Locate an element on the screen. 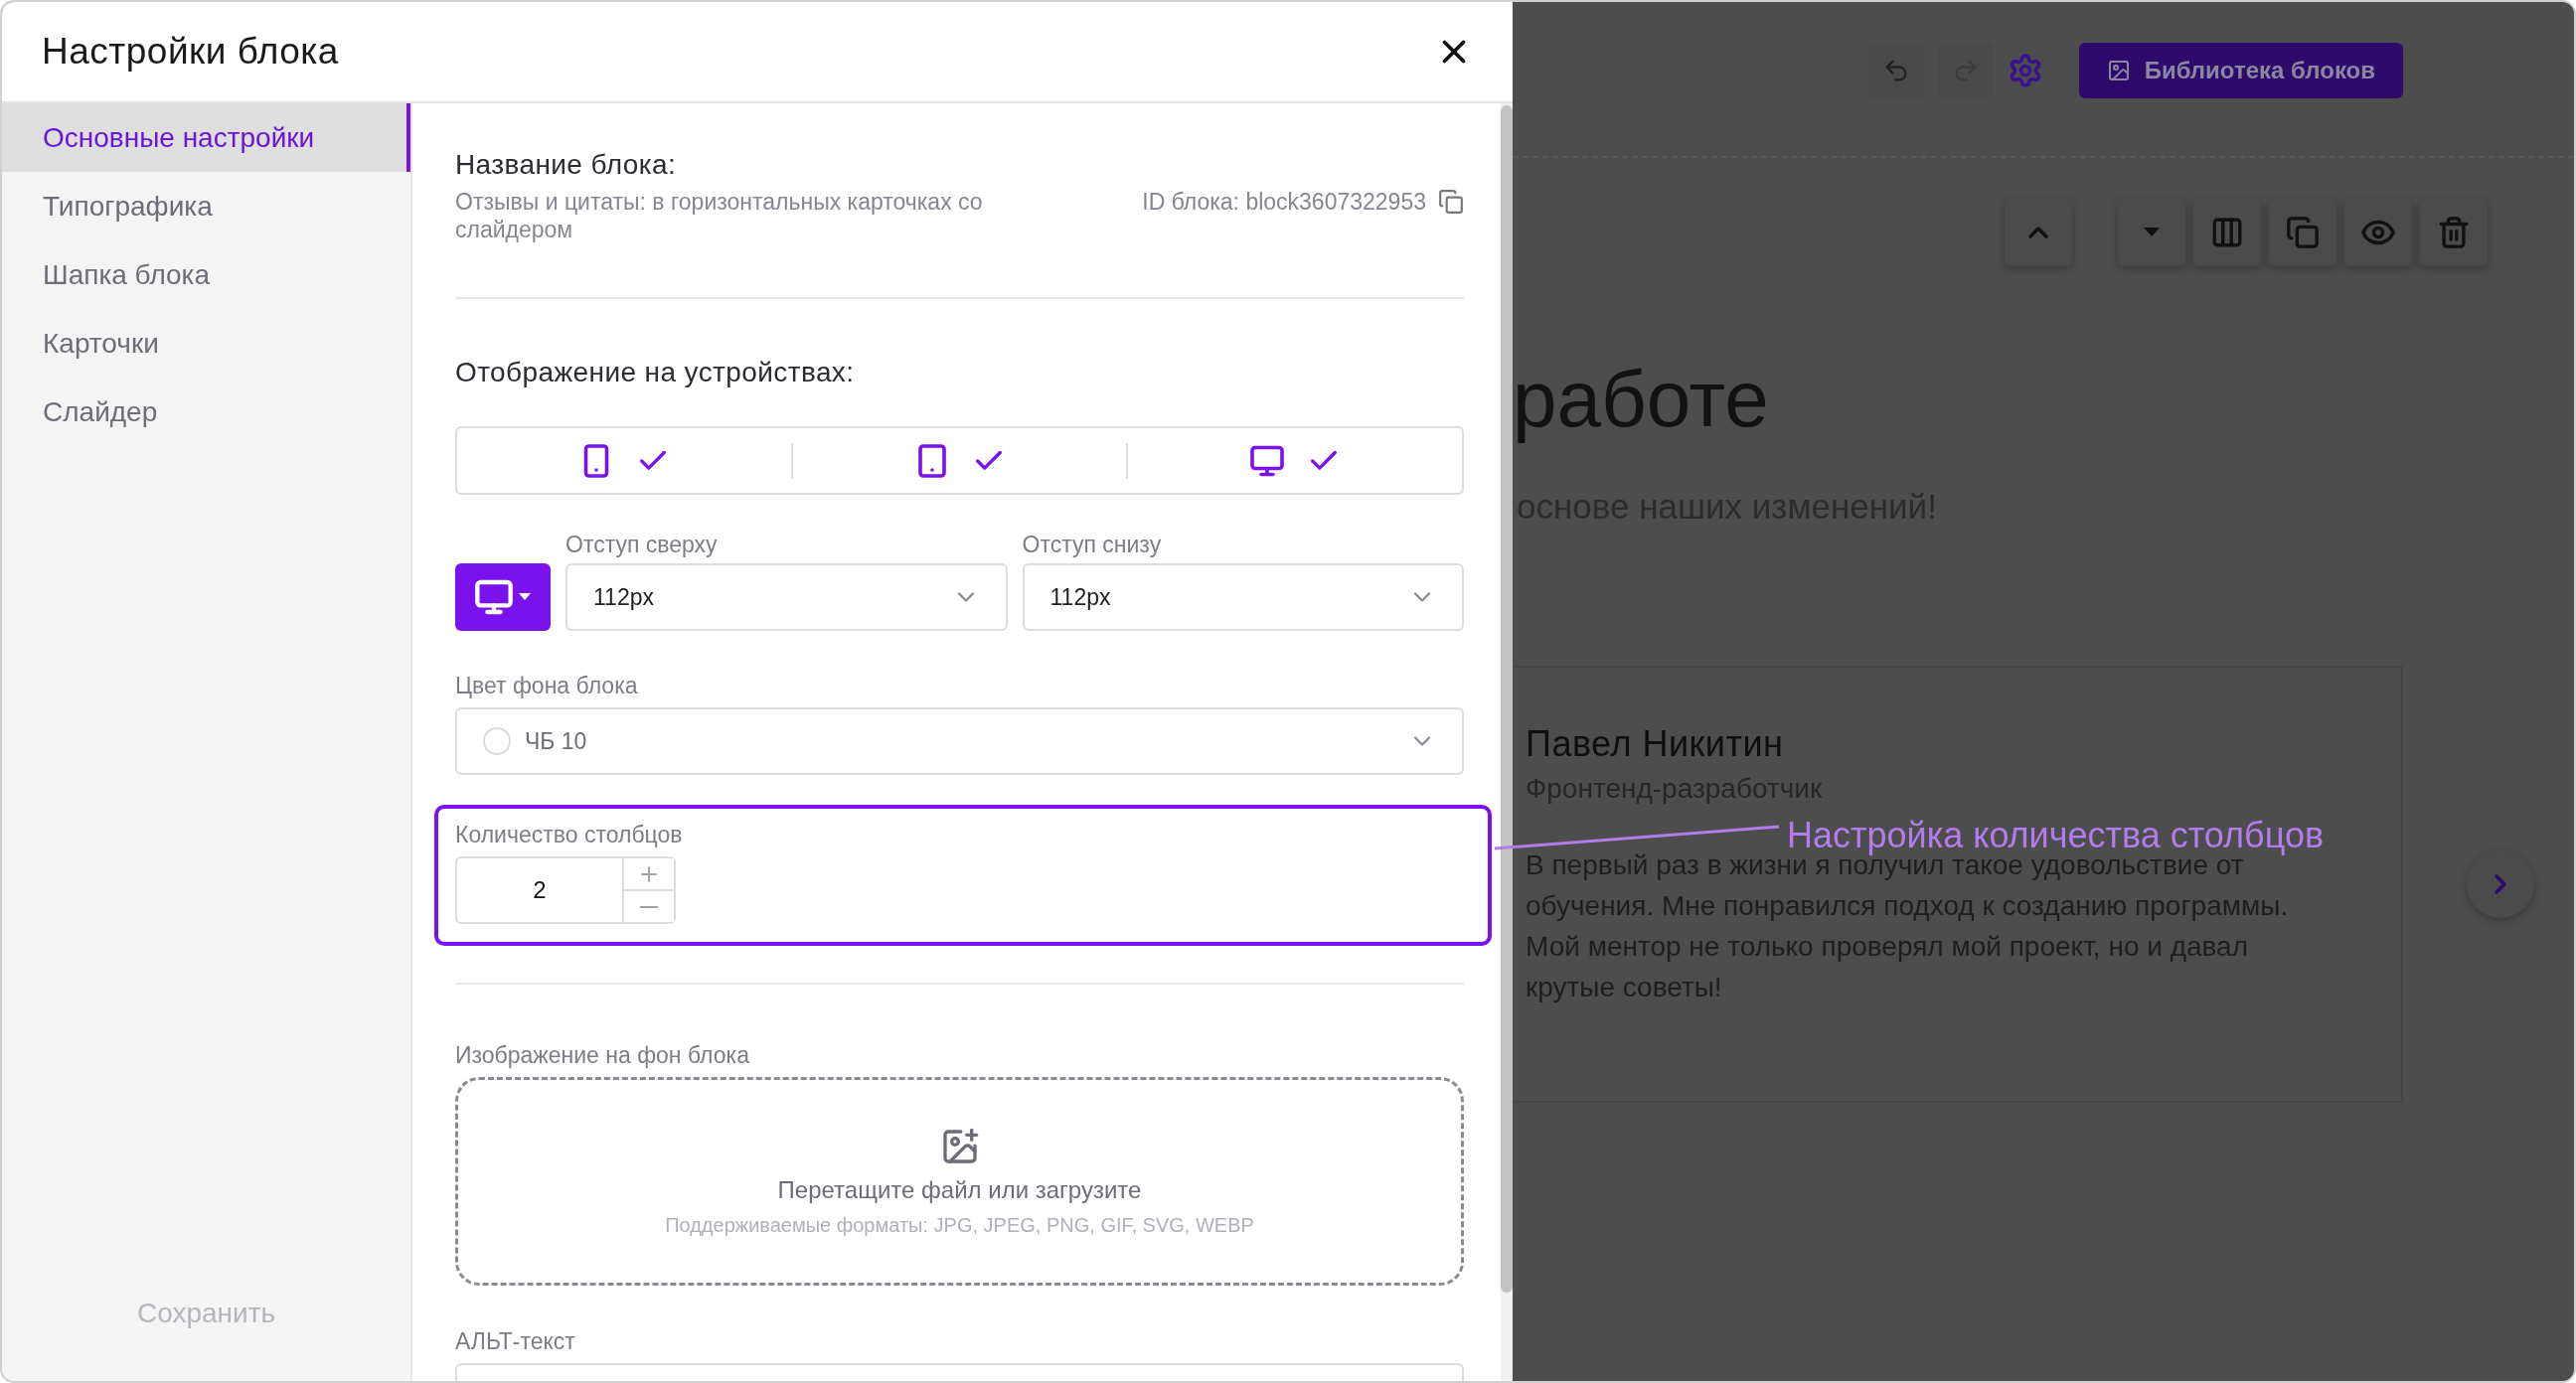 The width and height of the screenshot is (2576, 1383). dialog-title: Настройки блока is located at coordinates (190, 52).